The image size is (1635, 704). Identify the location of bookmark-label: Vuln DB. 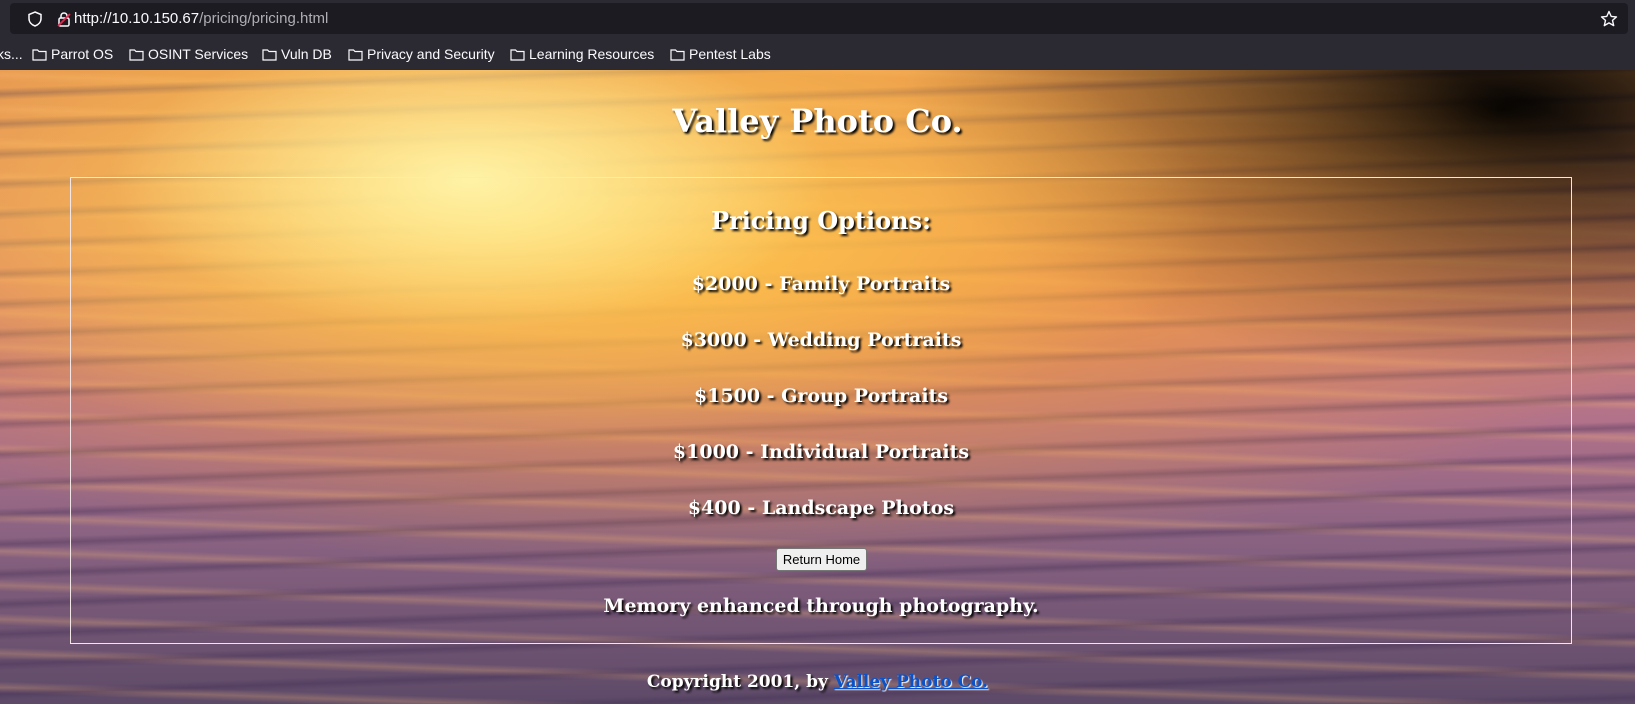
(306, 54).